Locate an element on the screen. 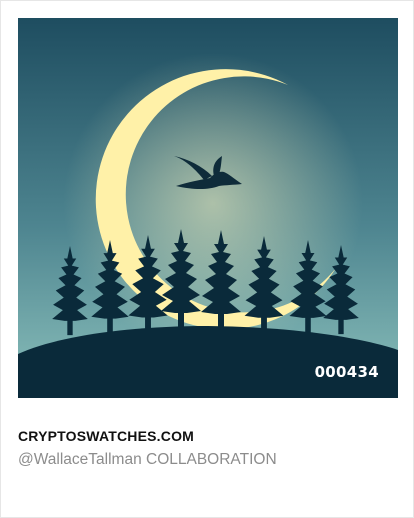 This screenshot has height=518, width=414. brand-name: CRYPTOSWATCHES.COM is located at coordinates (106, 436).